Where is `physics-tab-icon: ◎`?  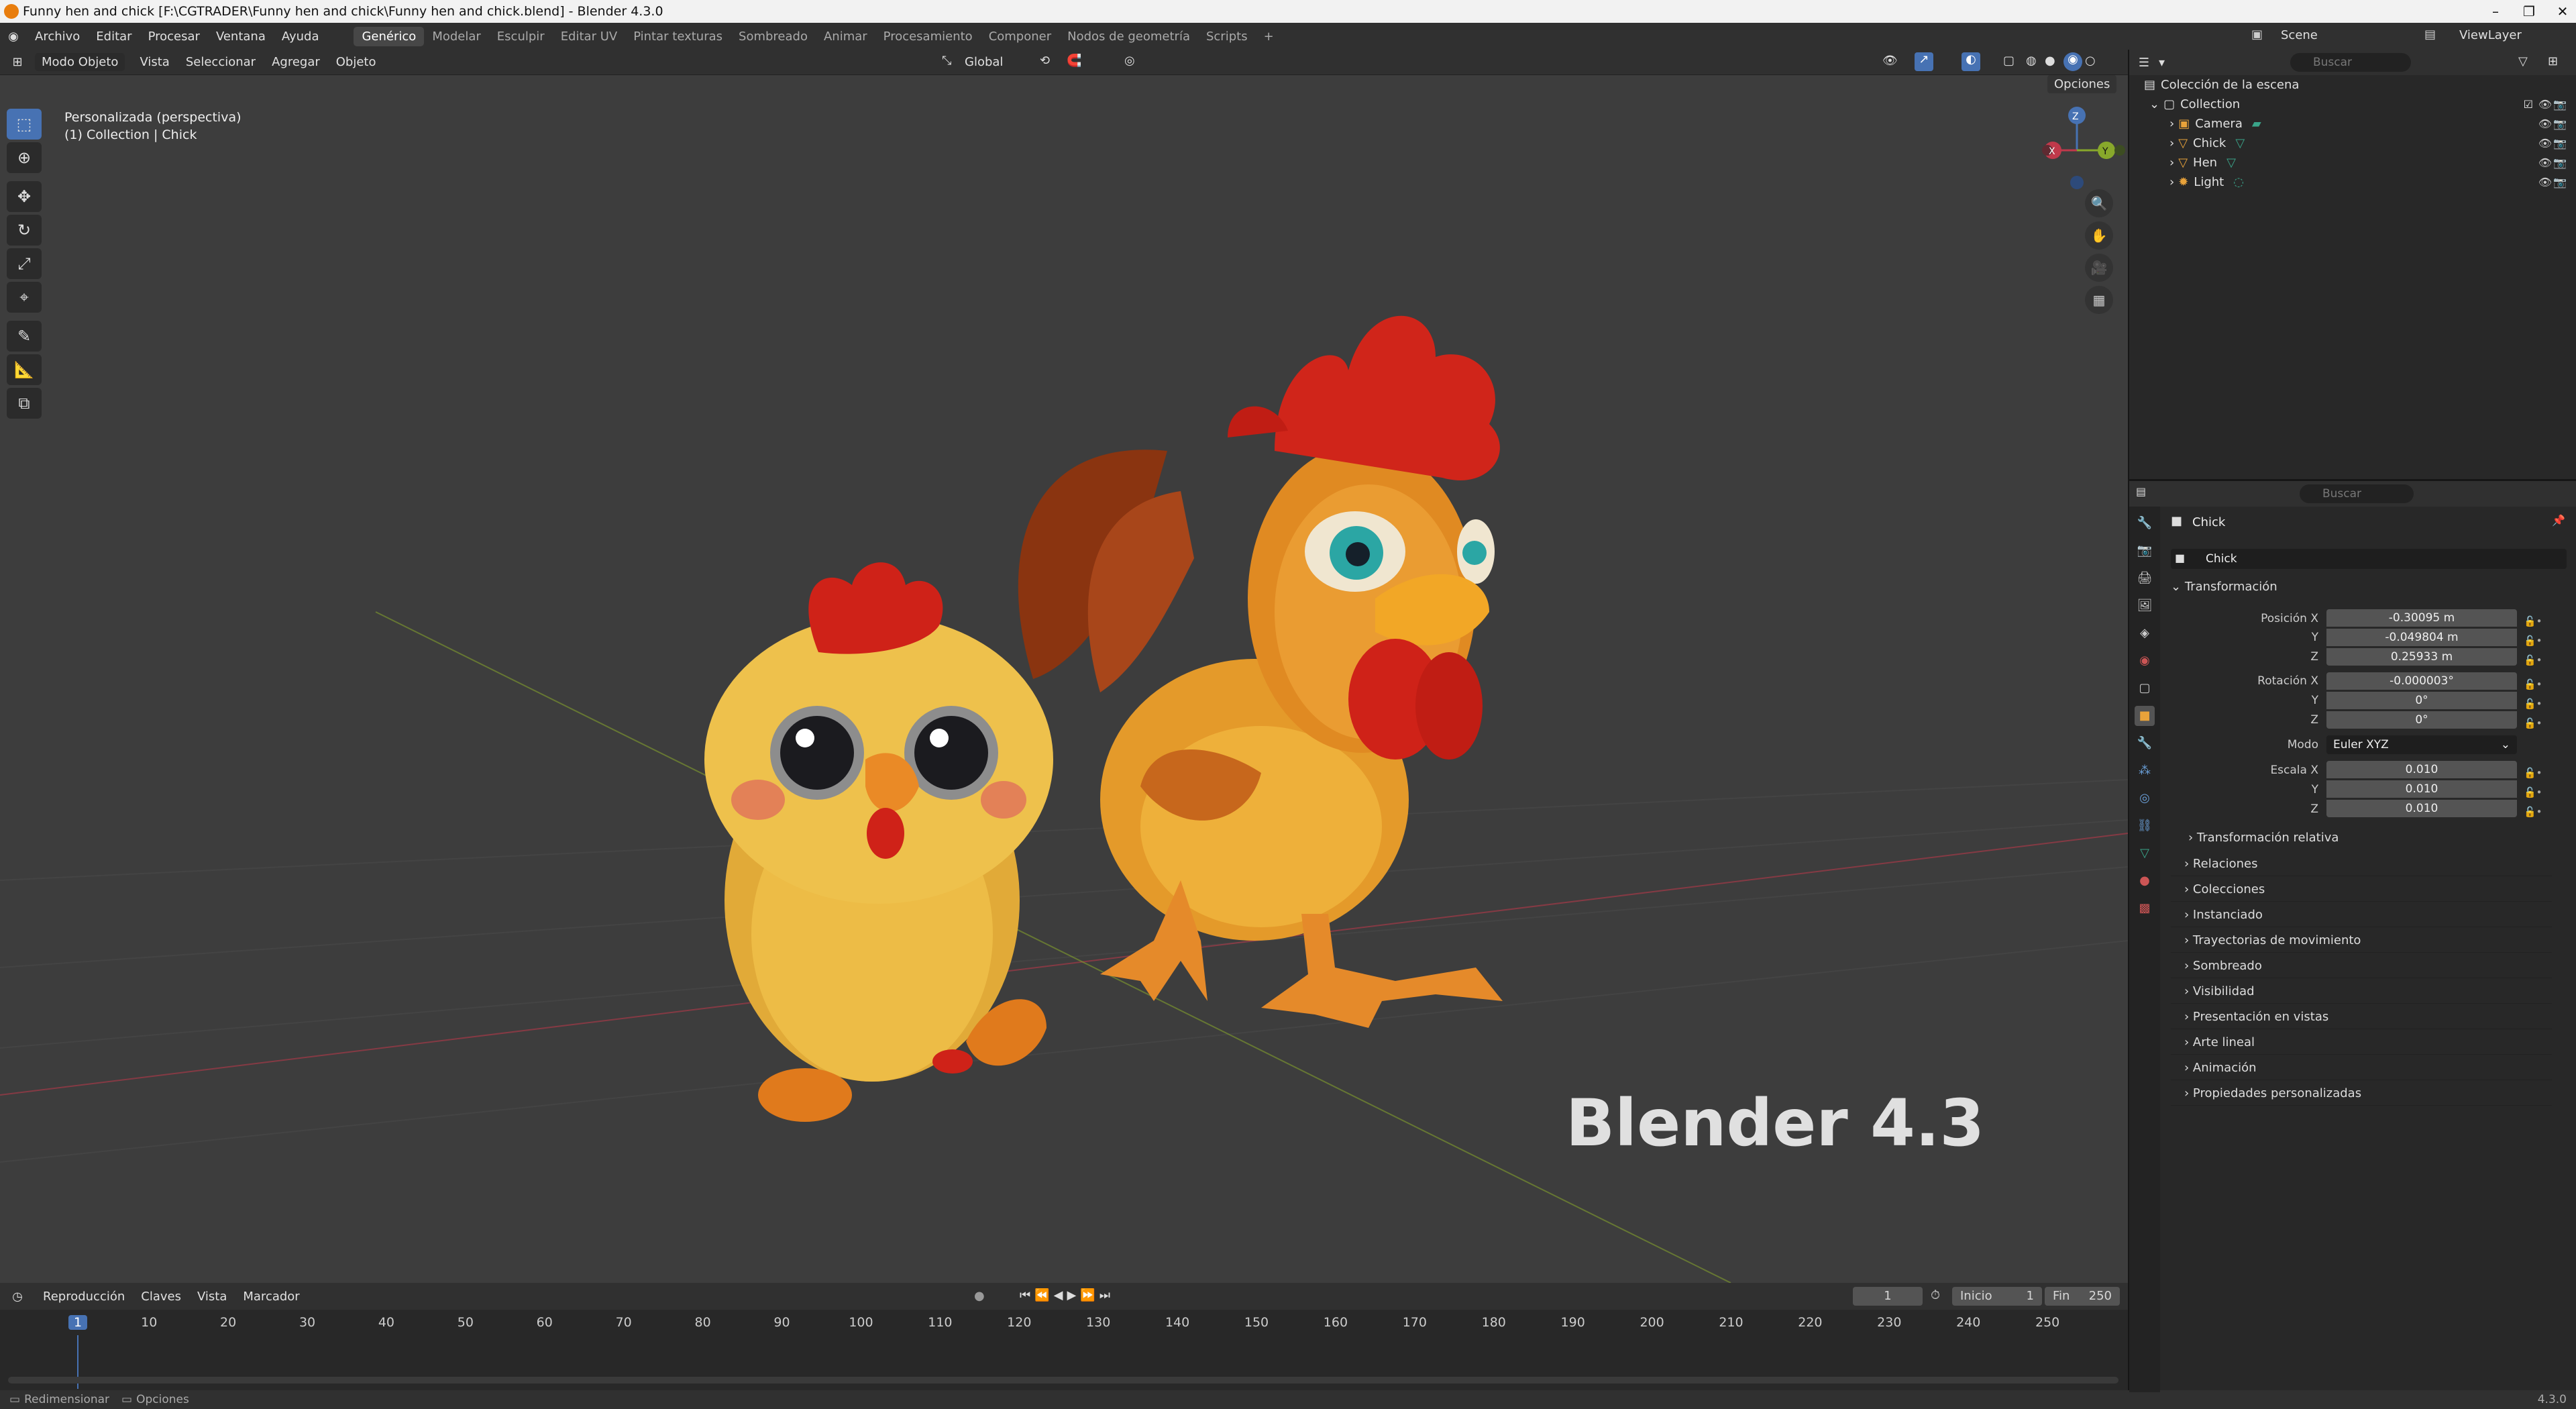
physics-tab-icon: ◎ is located at coordinates (2145, 798).